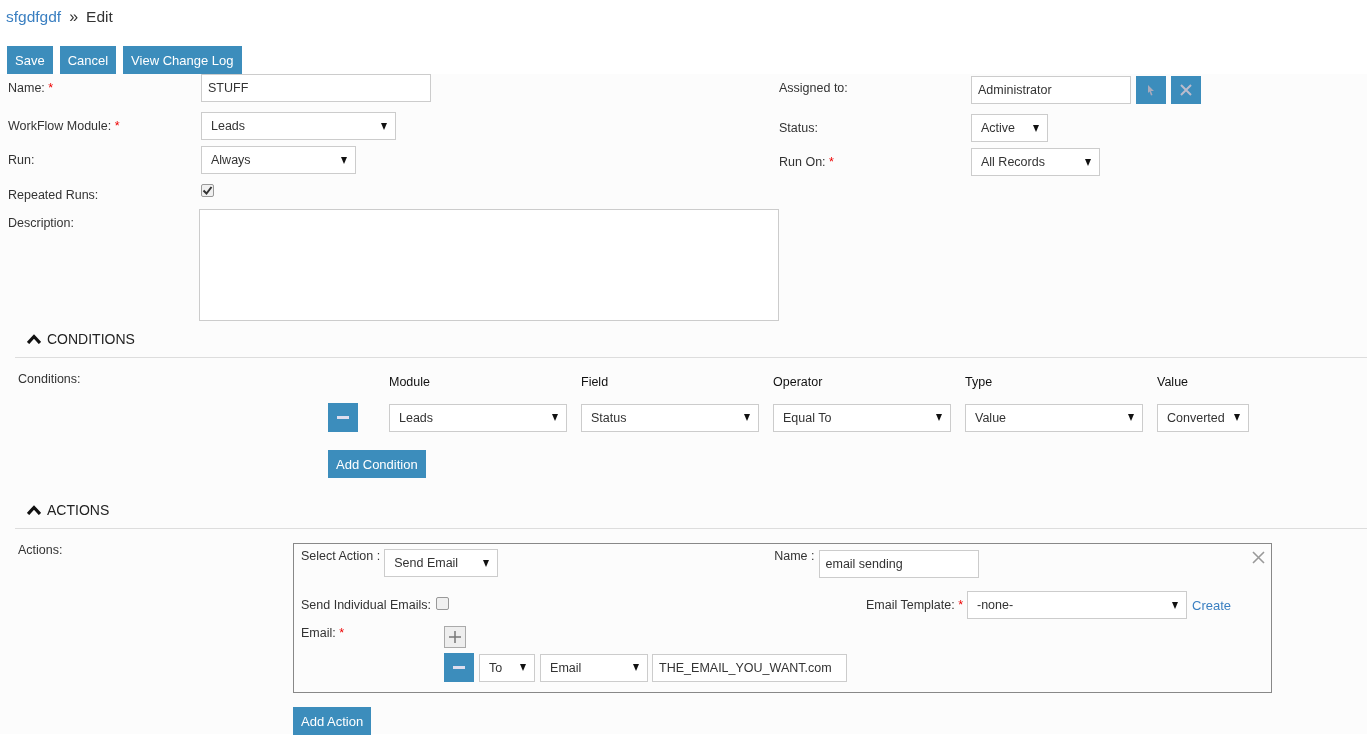 This screenshot has width=1367, height=746. Describe the element at coordinates (31, 88) in the screenshot. I see `field-label: Name: *` at that location.